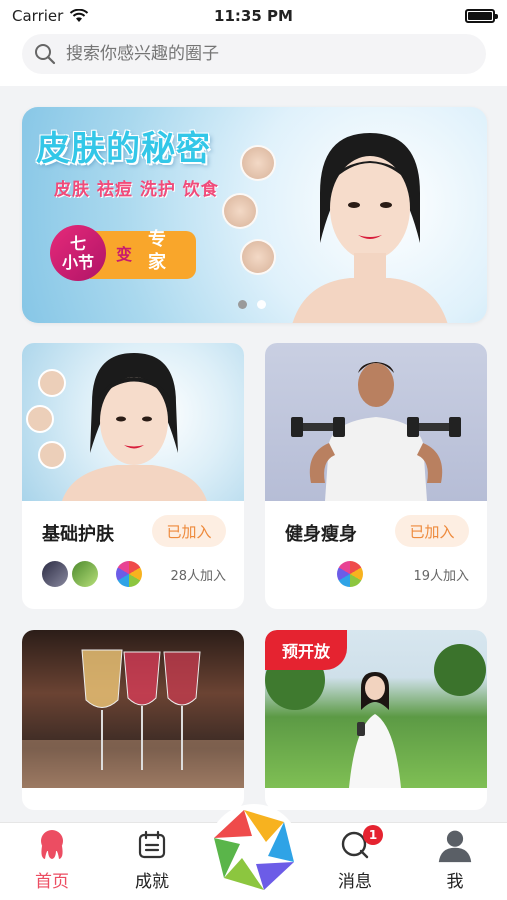 Image resolution: width=507 pixels, height=900 pixels. I want to click on carousel-indicator, so click(252, 304).